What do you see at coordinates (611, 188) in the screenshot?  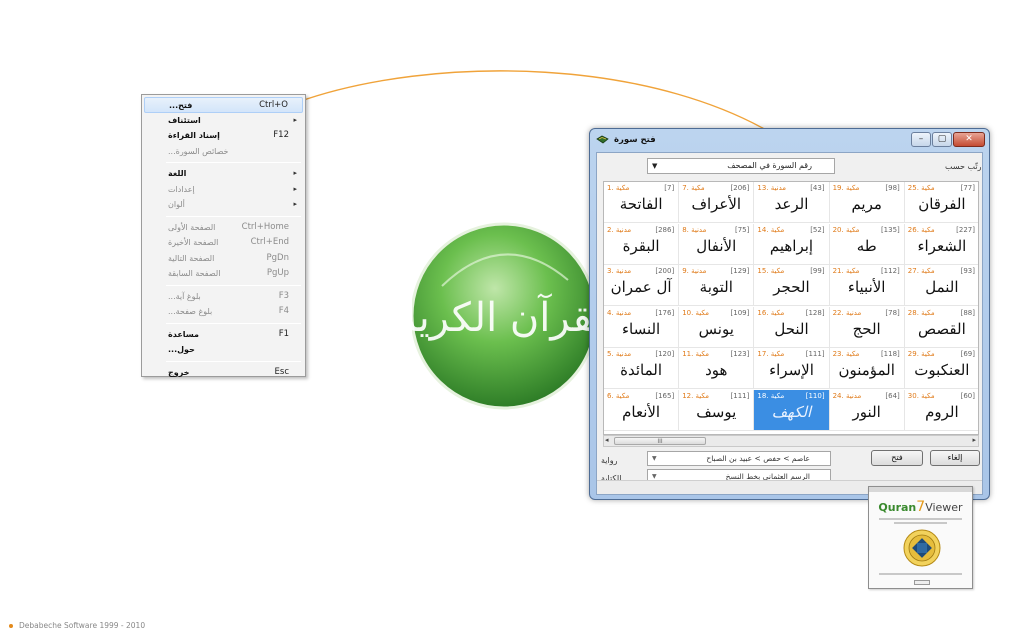 I see `surah-number: 1.` at bounding box center [611, 188].